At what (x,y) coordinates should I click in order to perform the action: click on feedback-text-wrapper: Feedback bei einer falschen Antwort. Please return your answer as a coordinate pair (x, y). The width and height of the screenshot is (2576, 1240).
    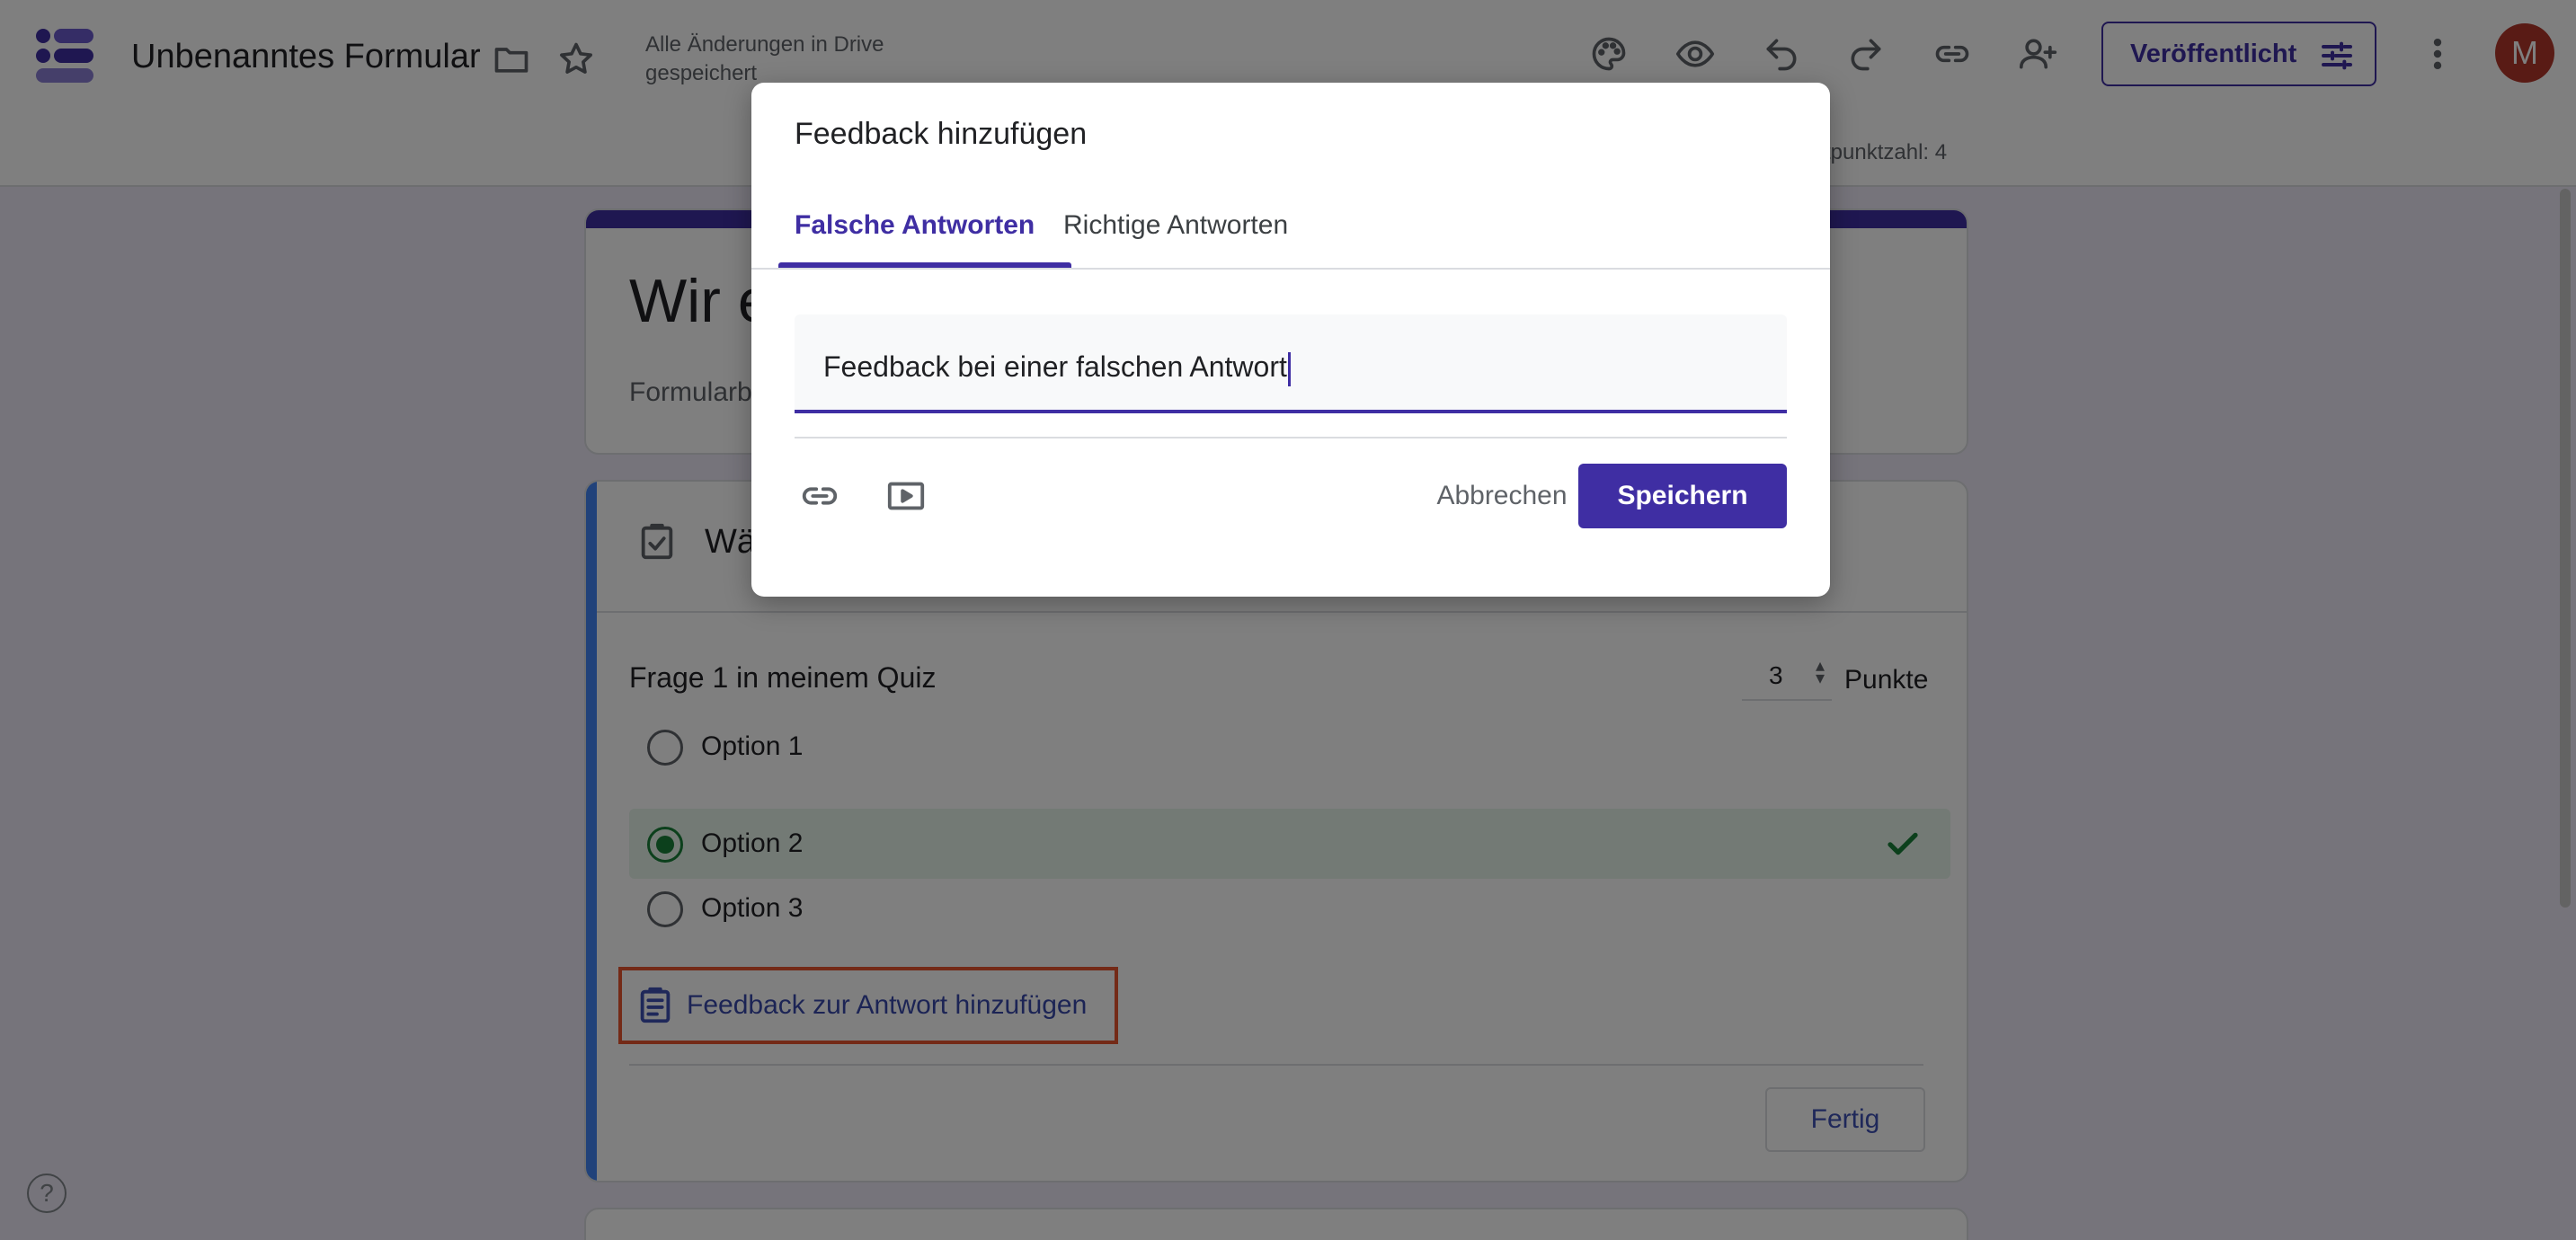
    Looking at the image, I should click on (1057, 368).